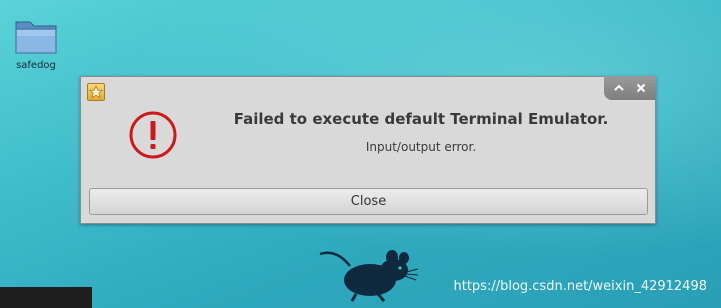 Image resolution: width=721 pixels, height=308 pixels. Describe the element at coordinates (580, 286) in the screenshot. I see `watermark: https://blog.csdn.net/weixin_42912498` at that location.